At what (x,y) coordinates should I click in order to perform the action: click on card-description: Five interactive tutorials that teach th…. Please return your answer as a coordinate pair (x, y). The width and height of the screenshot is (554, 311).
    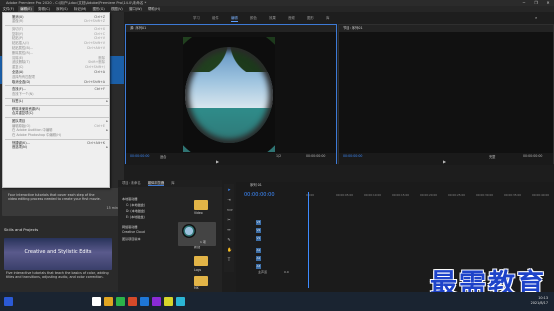
    Looking at the image, I should click on (57, 275).